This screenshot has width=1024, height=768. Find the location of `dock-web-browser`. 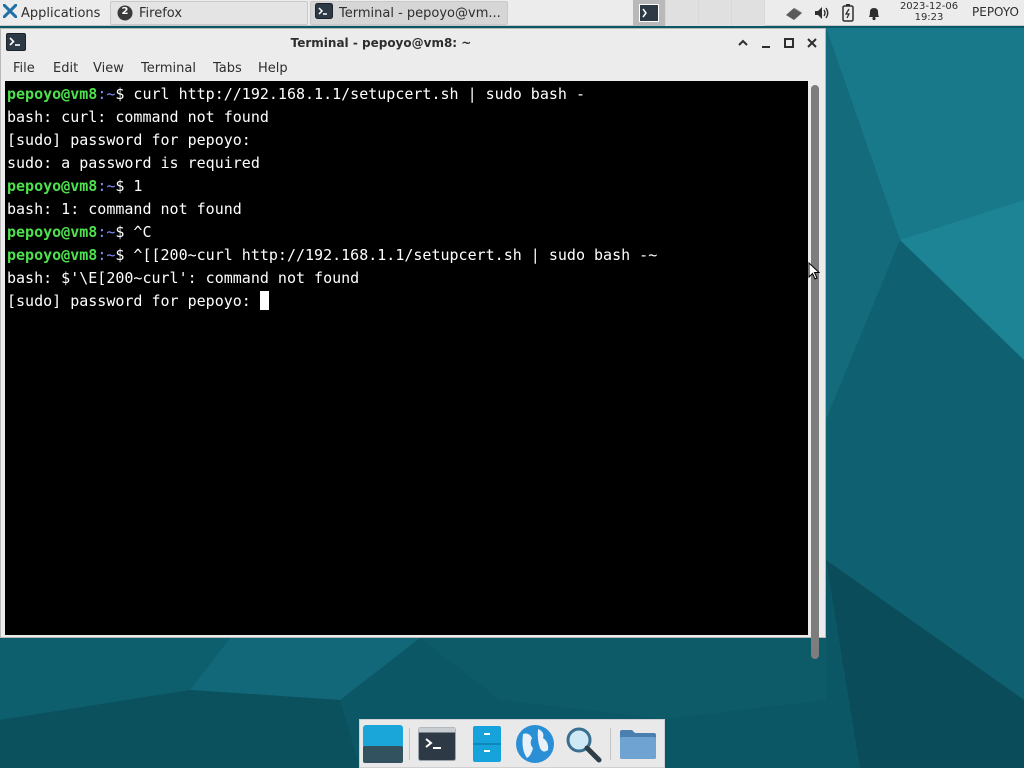

dock-web-browser is located at coordinates (535, 744).